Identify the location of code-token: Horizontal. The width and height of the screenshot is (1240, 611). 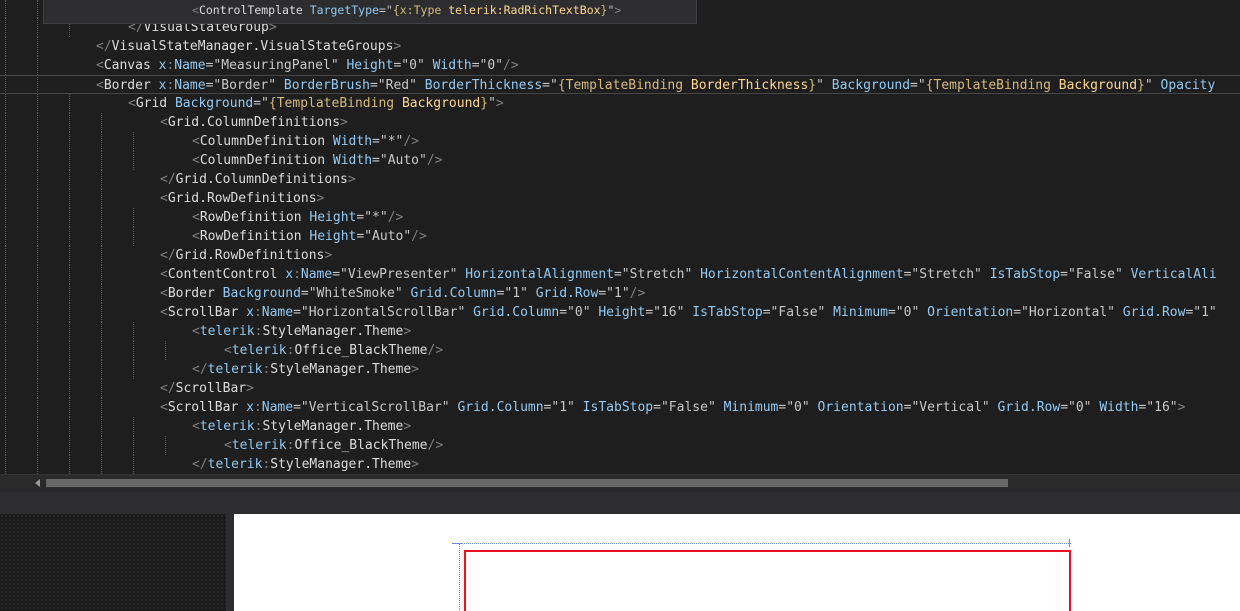
(1068, 312).